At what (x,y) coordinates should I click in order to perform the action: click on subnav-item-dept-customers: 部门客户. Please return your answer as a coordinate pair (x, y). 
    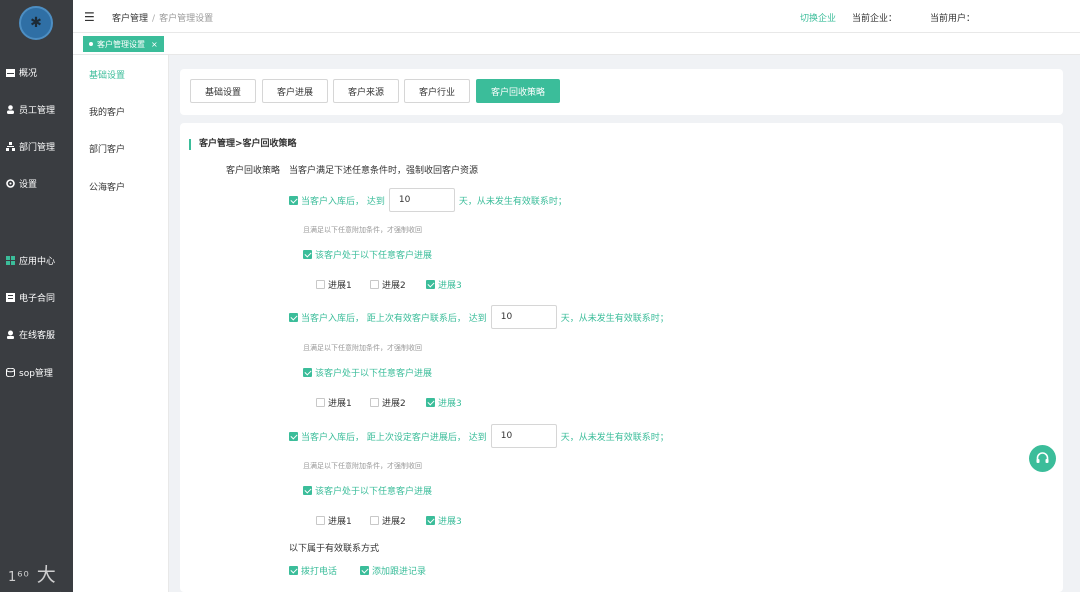
    Looking at the image, I should click on (107, 148).